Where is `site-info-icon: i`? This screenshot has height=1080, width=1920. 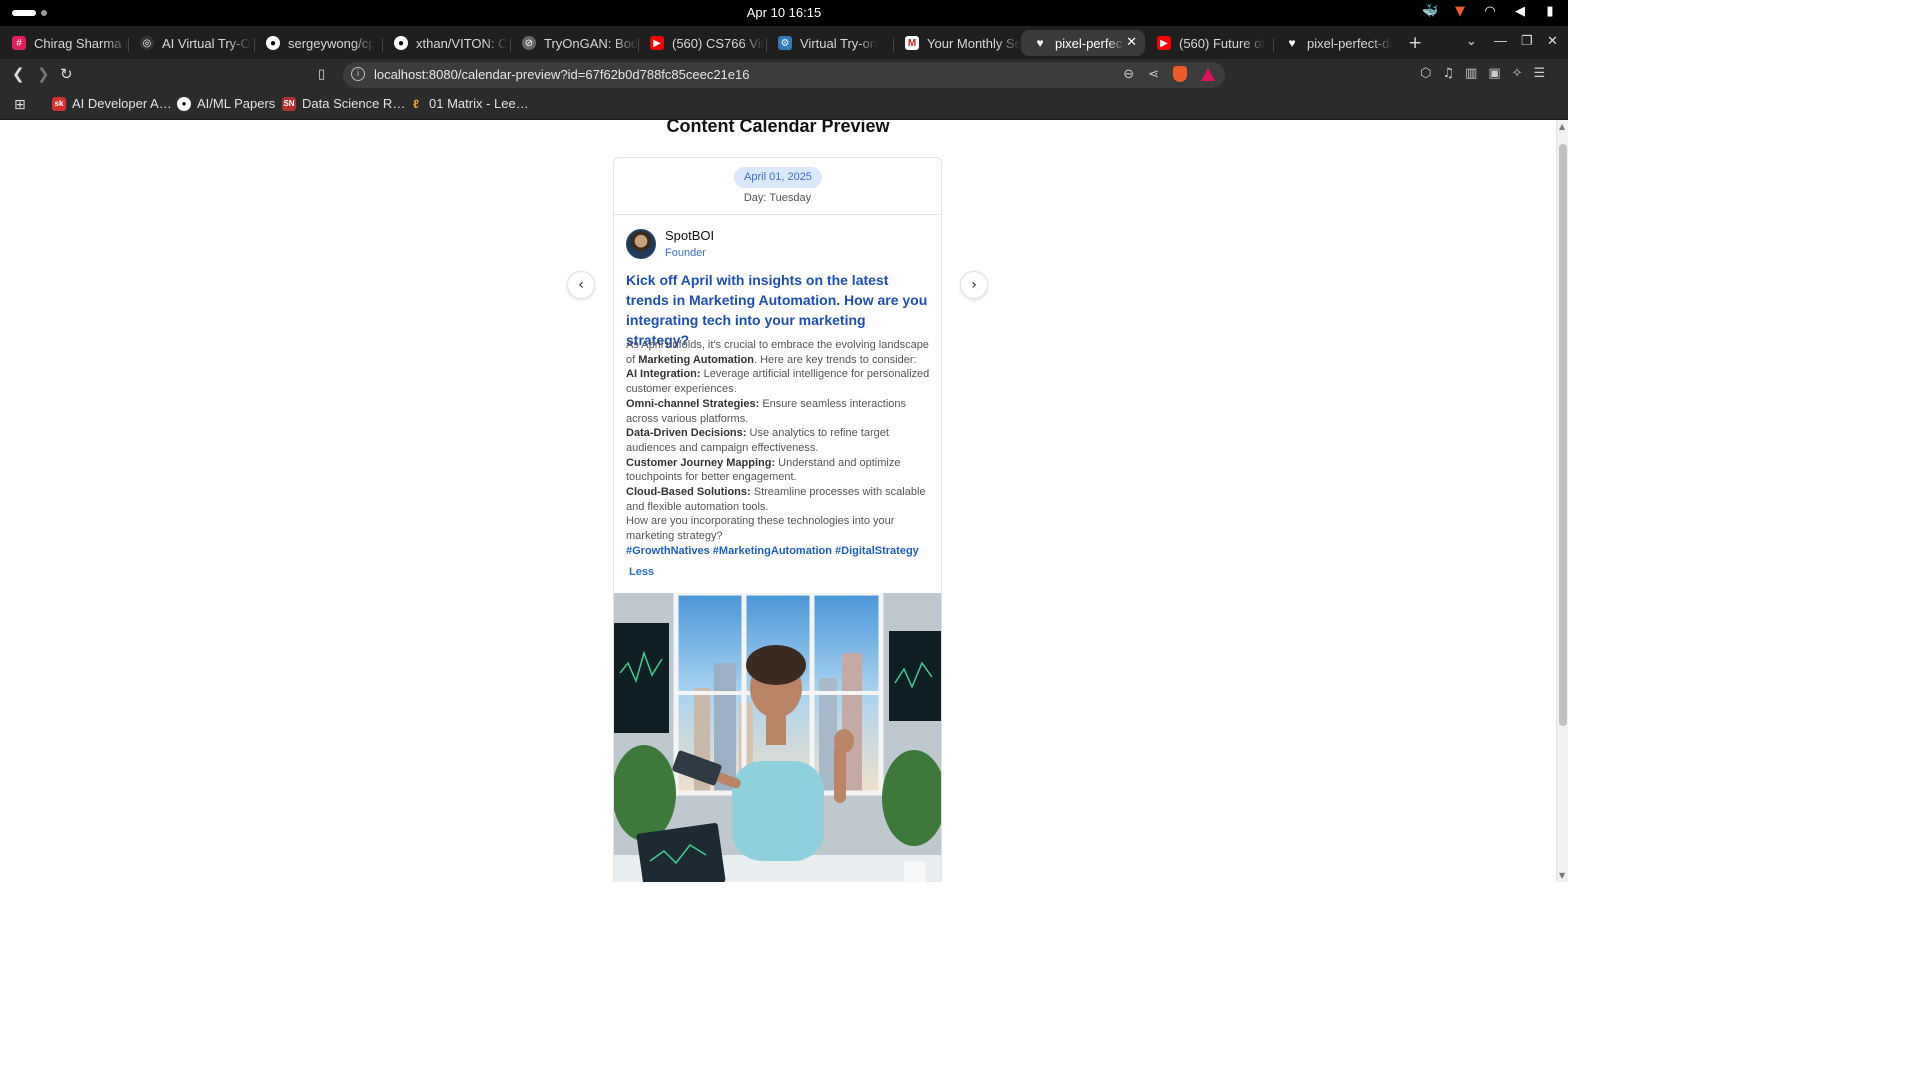
site-info-icon: i is located at coordinates (358, 74).